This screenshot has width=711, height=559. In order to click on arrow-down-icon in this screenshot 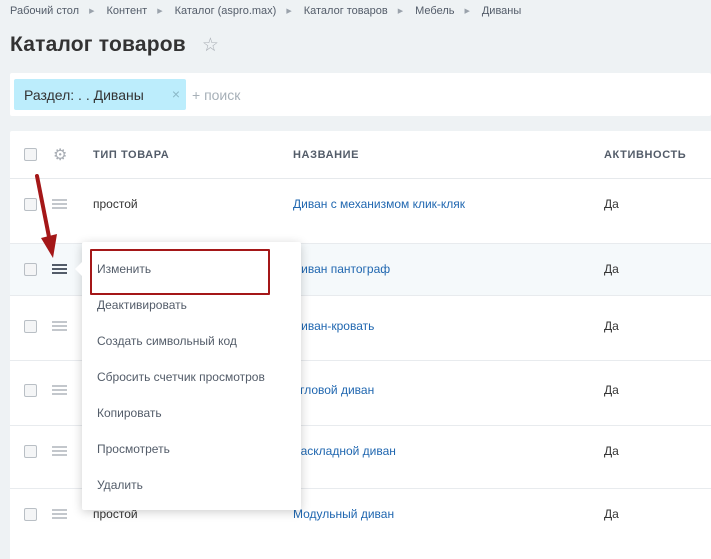, I will do `click(46, 216)`.